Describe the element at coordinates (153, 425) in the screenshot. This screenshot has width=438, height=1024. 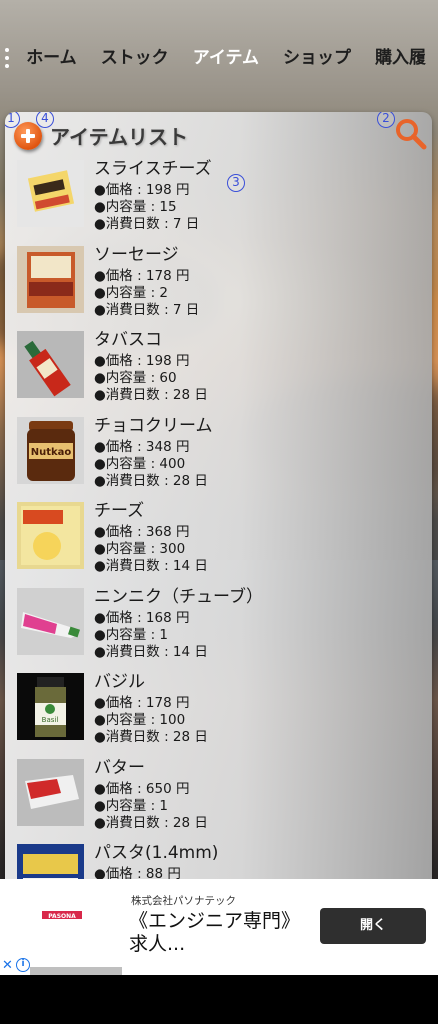
I see `item-name: チョコクリーム` at that location.